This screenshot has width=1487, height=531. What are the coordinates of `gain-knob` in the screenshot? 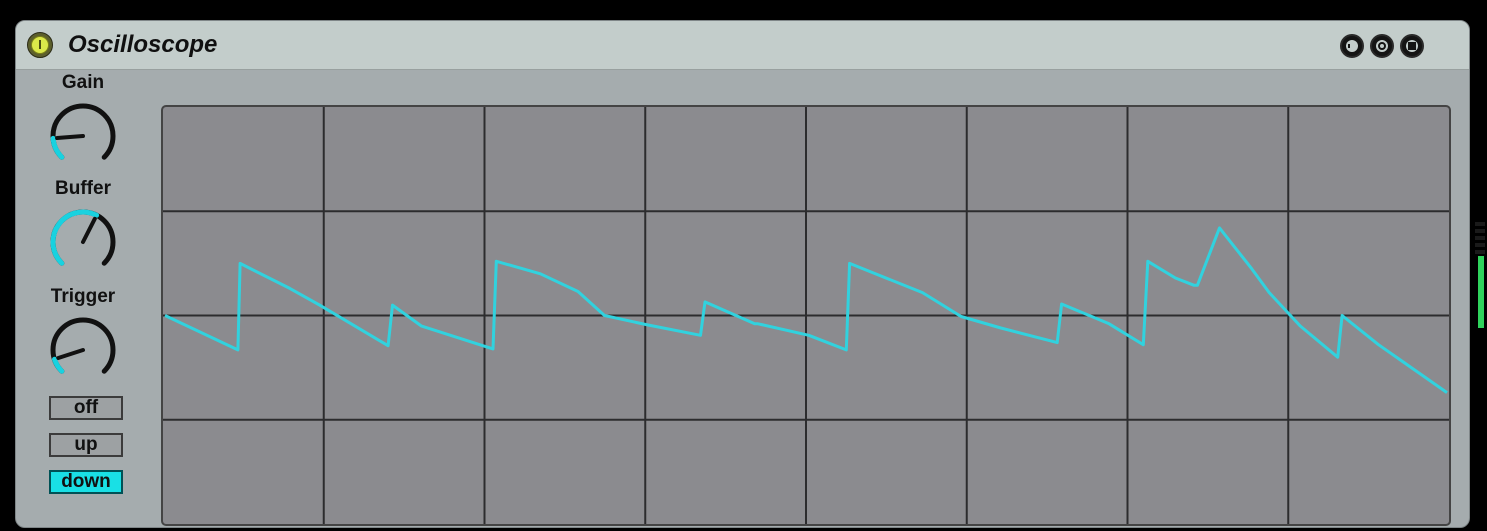 It's located at (83, 135).